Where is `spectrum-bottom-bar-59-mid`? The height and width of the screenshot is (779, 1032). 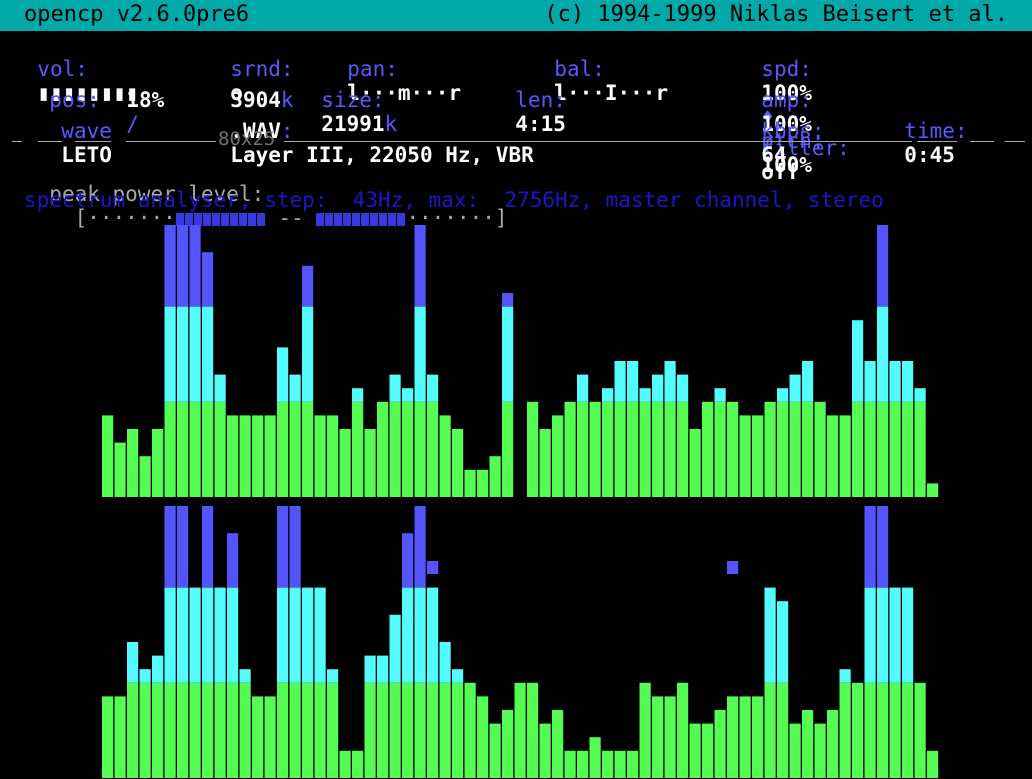 spectrum-bottom-bar-59-mid is located at coordinates (845, 676).